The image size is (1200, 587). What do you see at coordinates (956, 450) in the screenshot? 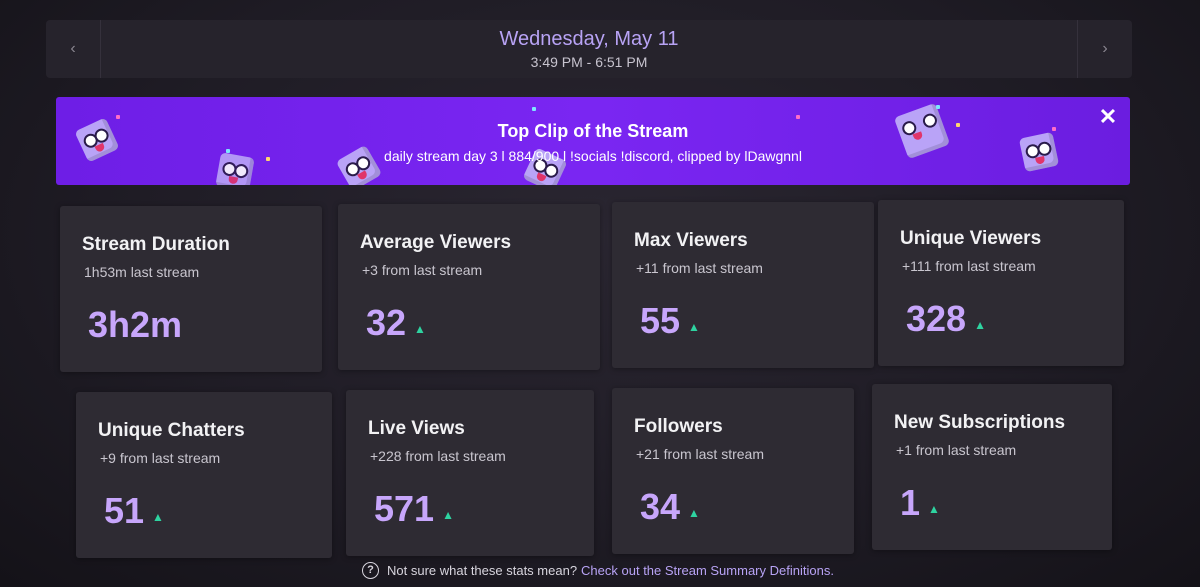
I see `stat-comparison: +1 from last stream` at bounding box center [956, 450].